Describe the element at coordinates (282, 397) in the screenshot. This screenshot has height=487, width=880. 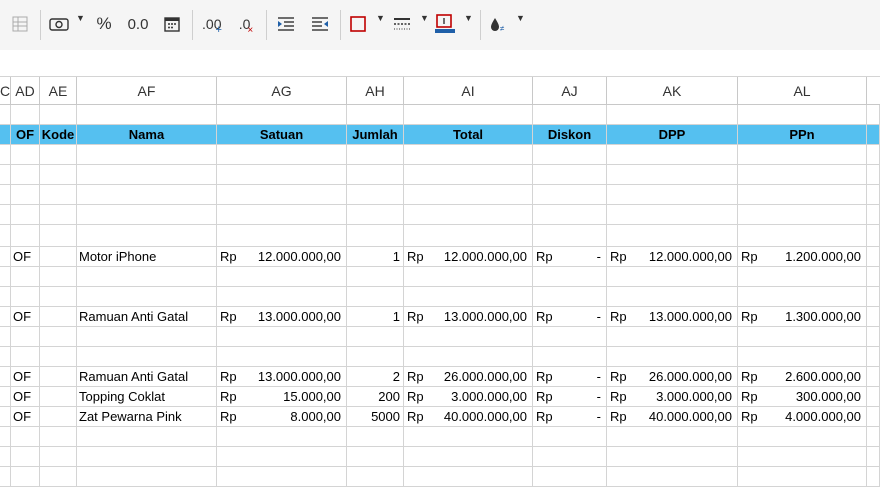
I see `table-cell-satuan: Rp 15.000,00` at that location.